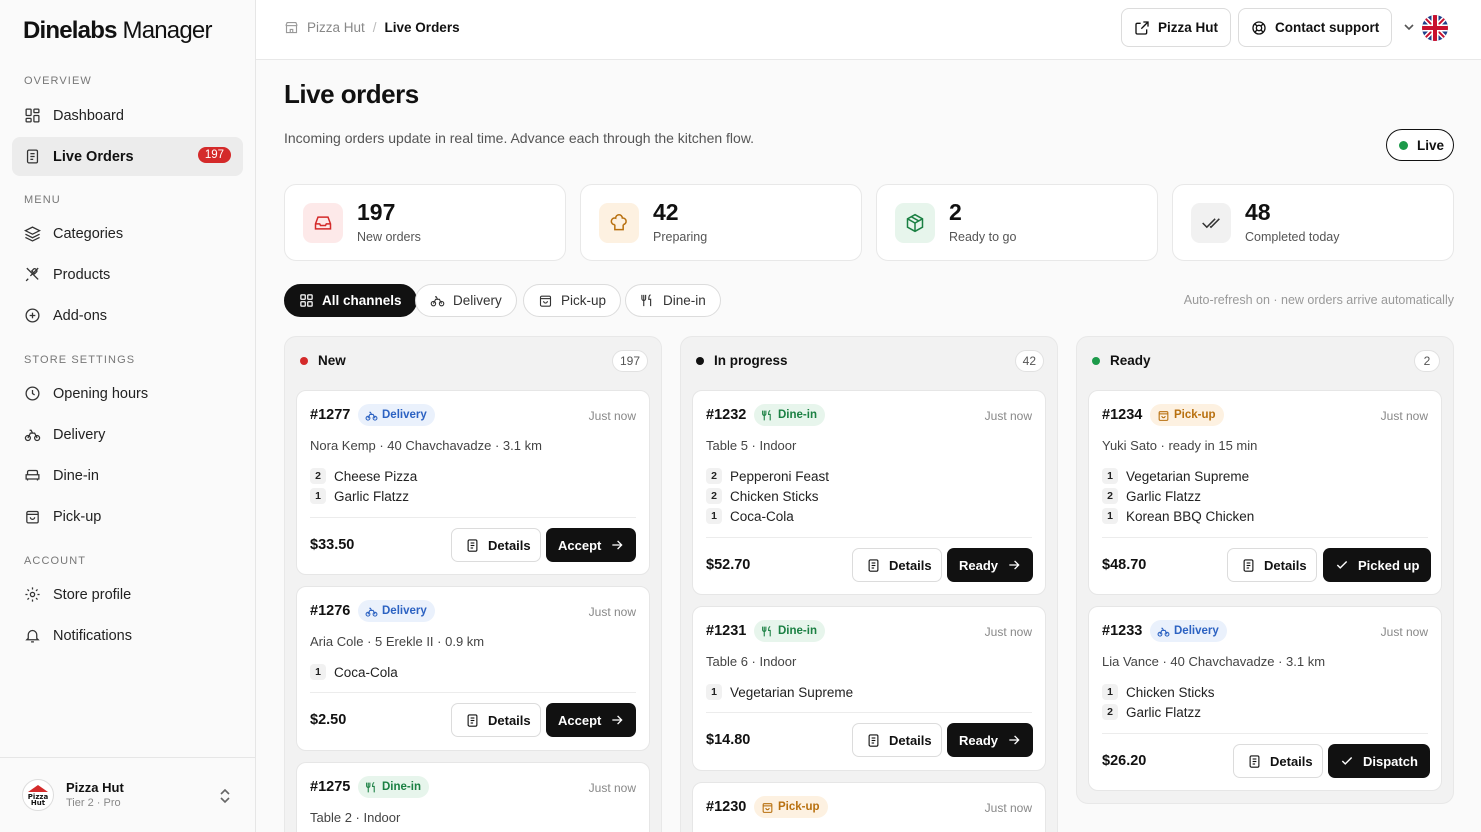  I want to click on store-name: Pizza Hut, so click(95, 787).